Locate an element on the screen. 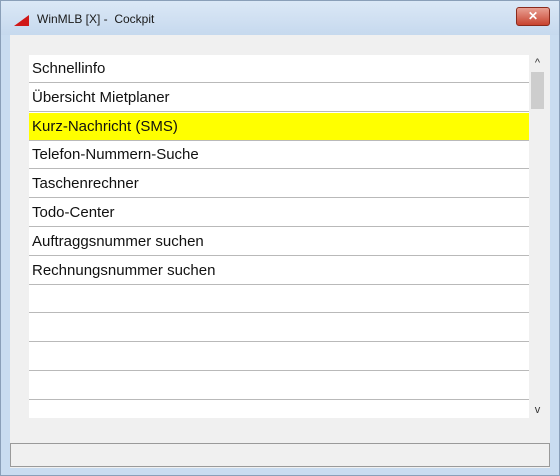  list-item: Telefon-Nummern-Suche is located at coordinates (279, 155).